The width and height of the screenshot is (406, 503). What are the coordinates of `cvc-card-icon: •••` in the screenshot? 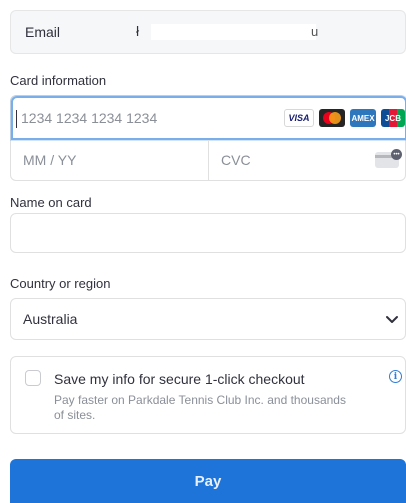 It's located at (388, 158).